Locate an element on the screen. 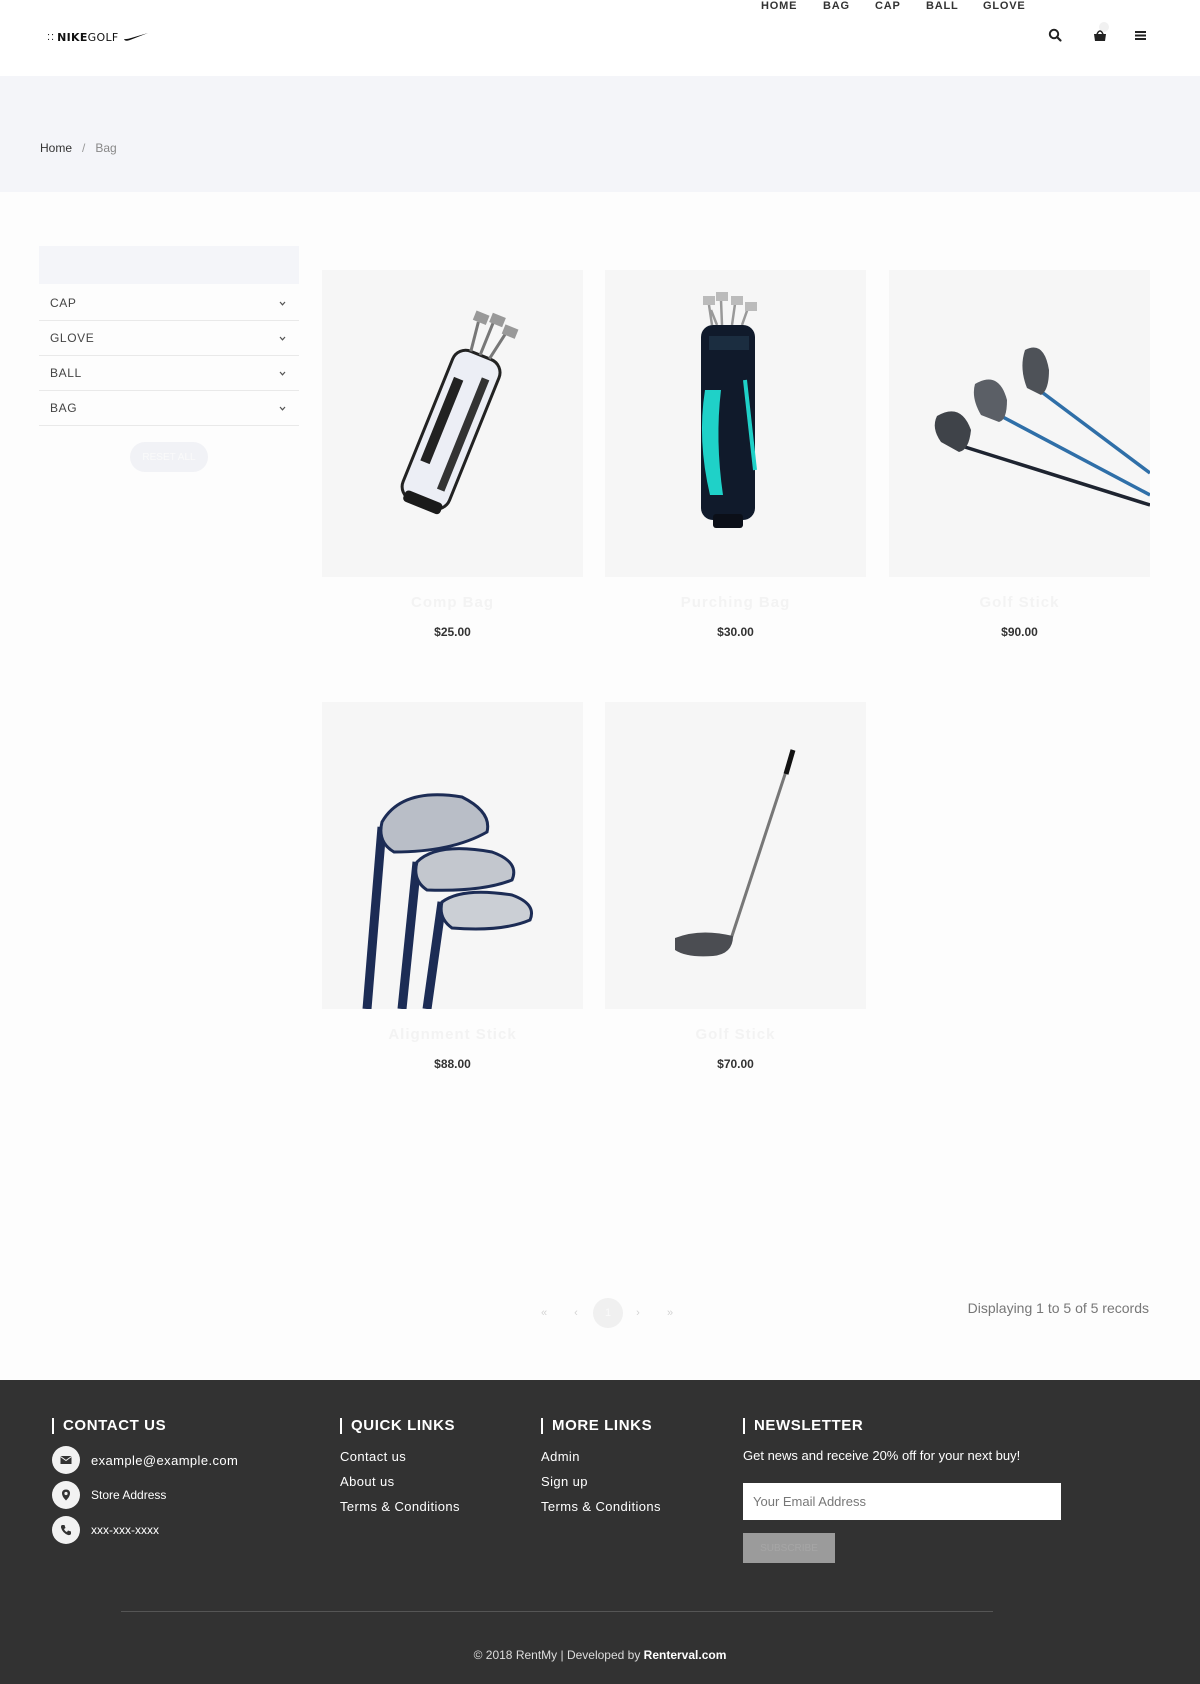  envelope-icon is located at coordinates (66, 1460).